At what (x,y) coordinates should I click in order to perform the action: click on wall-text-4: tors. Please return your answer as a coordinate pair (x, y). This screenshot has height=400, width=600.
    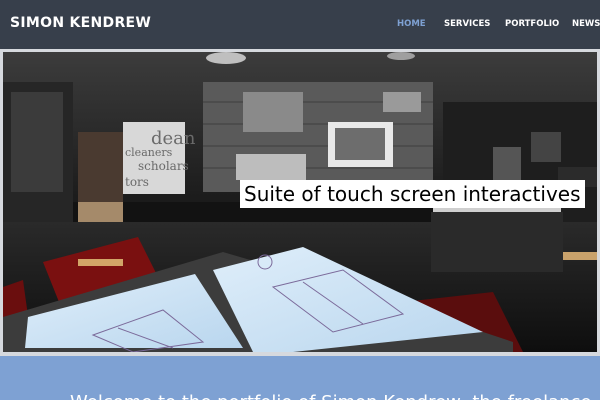
    Looking at the image, I should click on (137, 182).